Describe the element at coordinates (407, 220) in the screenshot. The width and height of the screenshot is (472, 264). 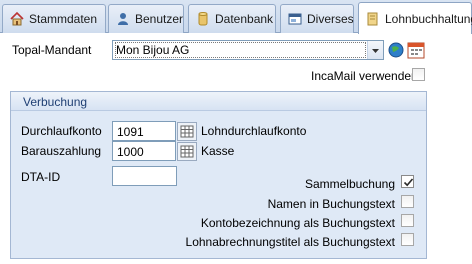
I see `kontobezeichnung-checkbox` at that location.